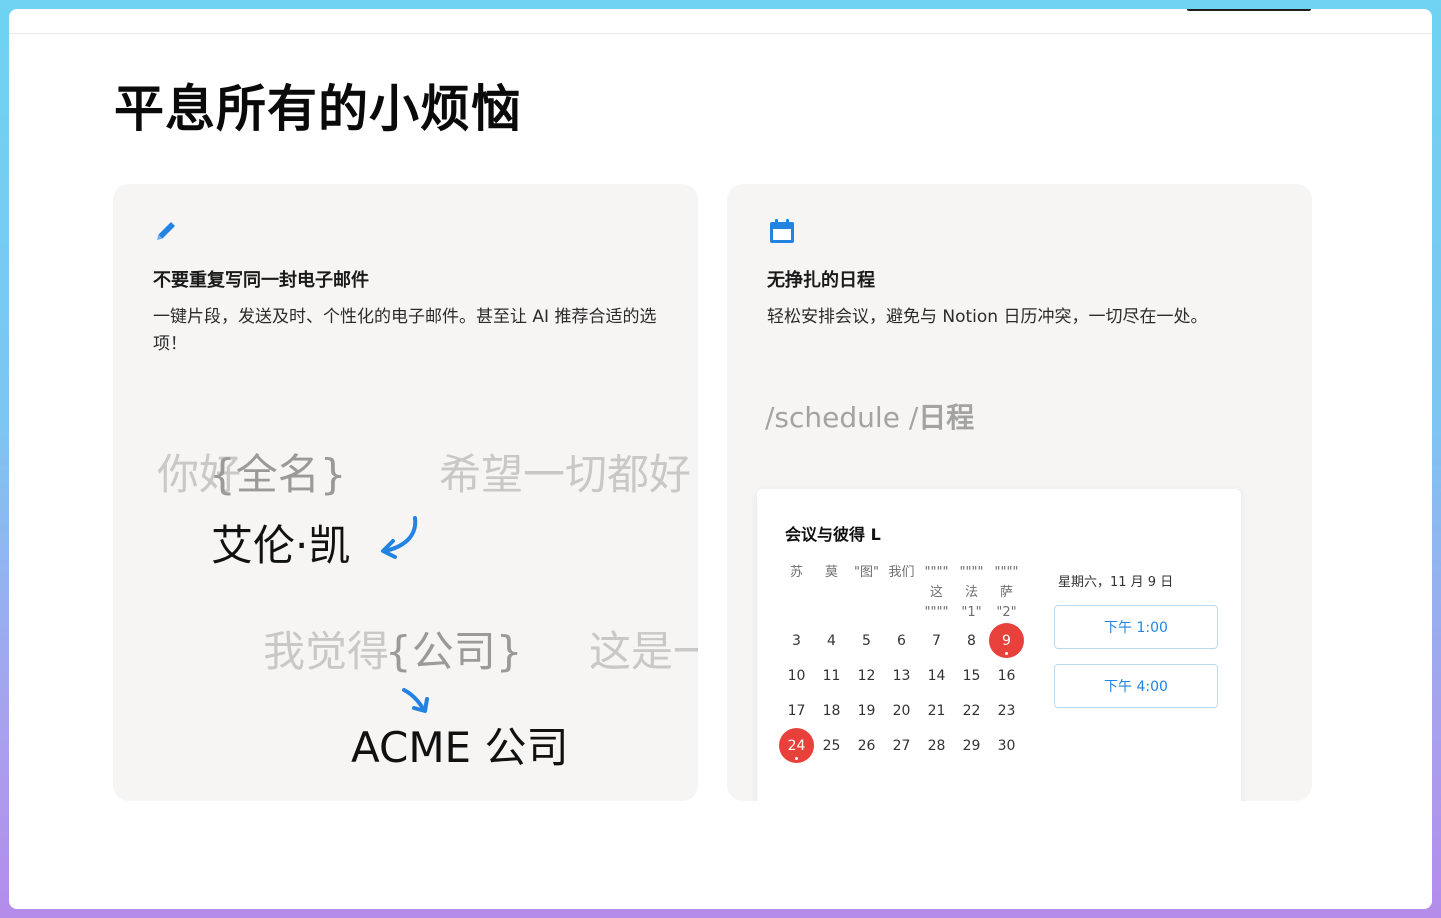 The image size is (1441, 918). What do you see at coordinates (281, 545) in the screenshot?
I see `name-value: 艾伦·凯` at bounding box center [281, 545].